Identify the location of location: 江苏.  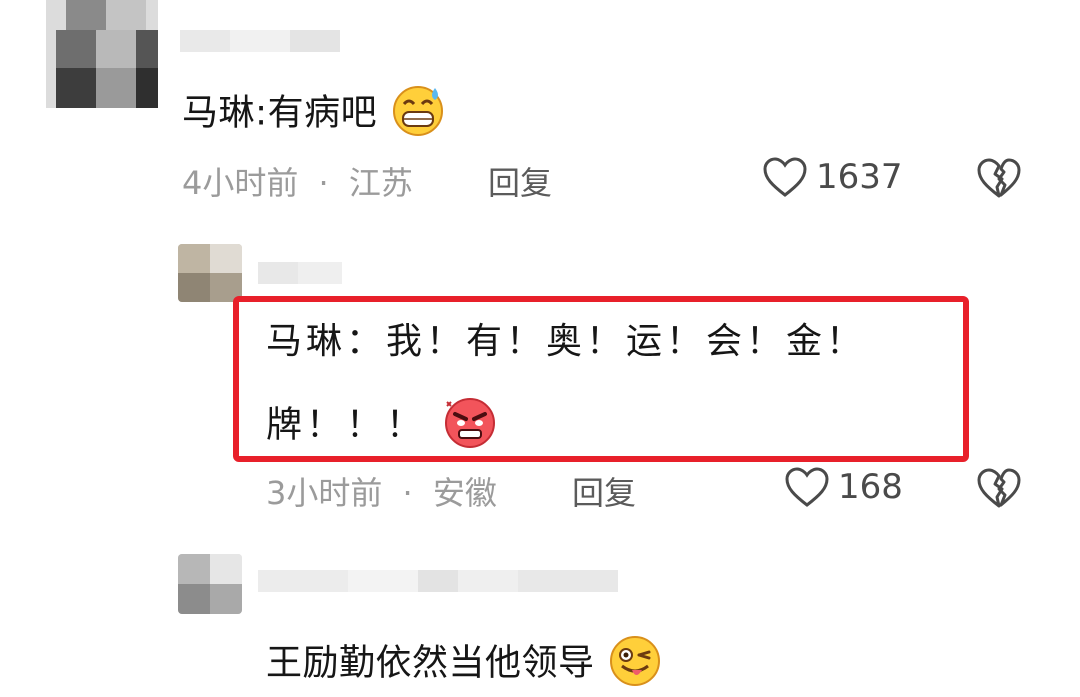
(380, 183).